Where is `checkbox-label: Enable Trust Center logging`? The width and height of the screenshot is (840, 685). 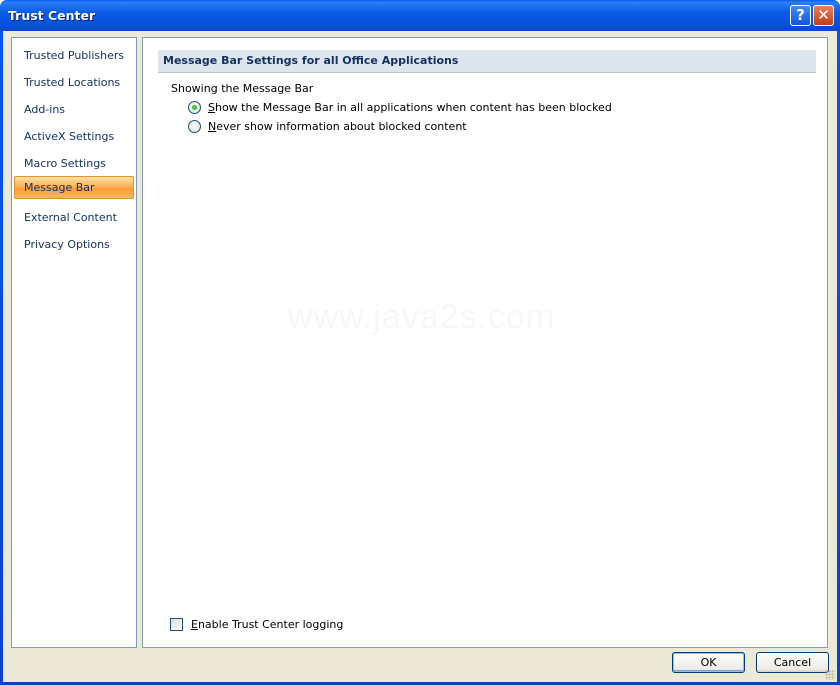
checkbox-label: Enable Trust Center logging is located at coordinates (267, 624).